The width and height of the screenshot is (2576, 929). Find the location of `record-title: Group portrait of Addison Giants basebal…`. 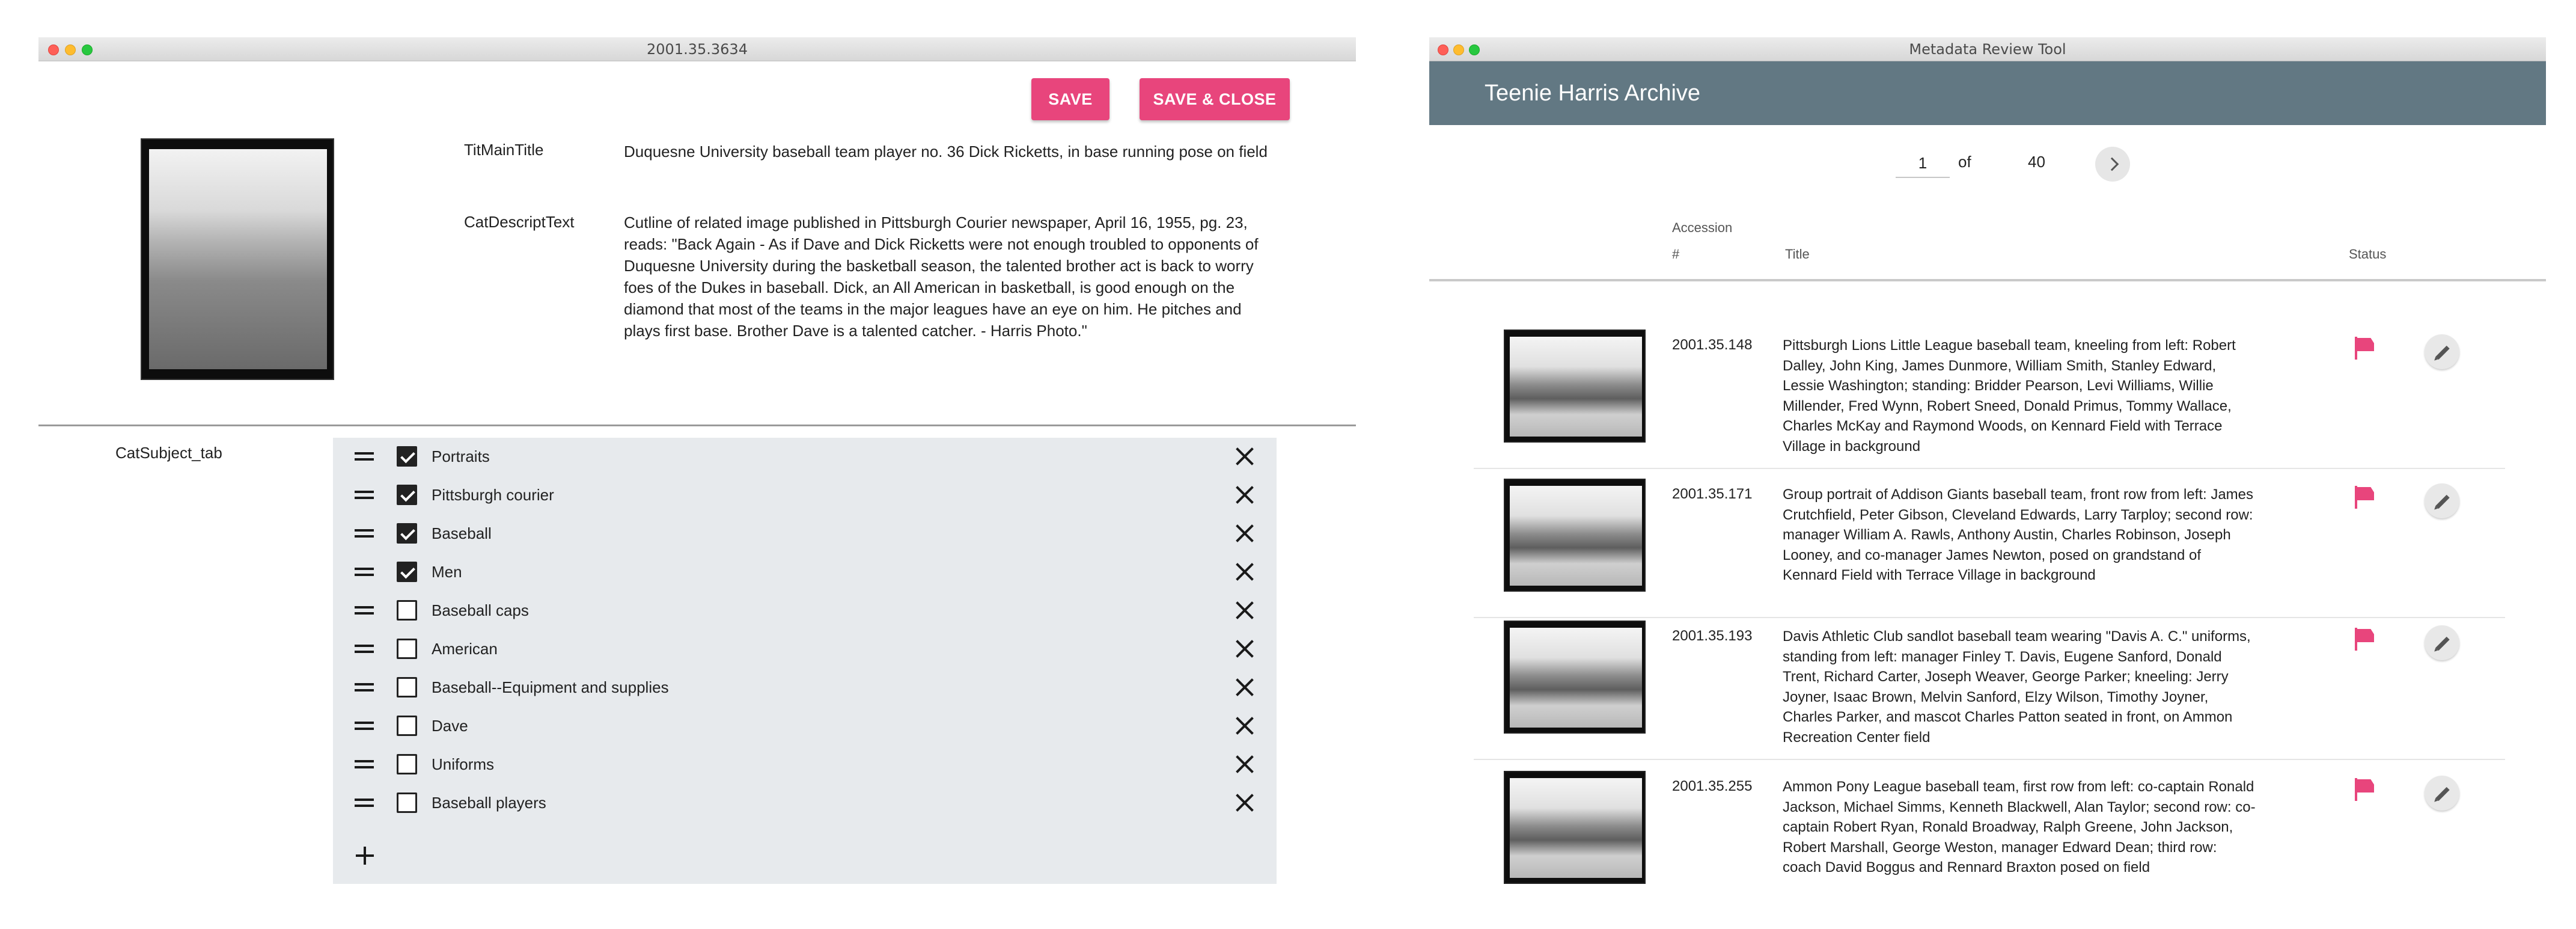

record-title: Group portrait of Addison Giants basebal… is located at coordinates (2018, 534).